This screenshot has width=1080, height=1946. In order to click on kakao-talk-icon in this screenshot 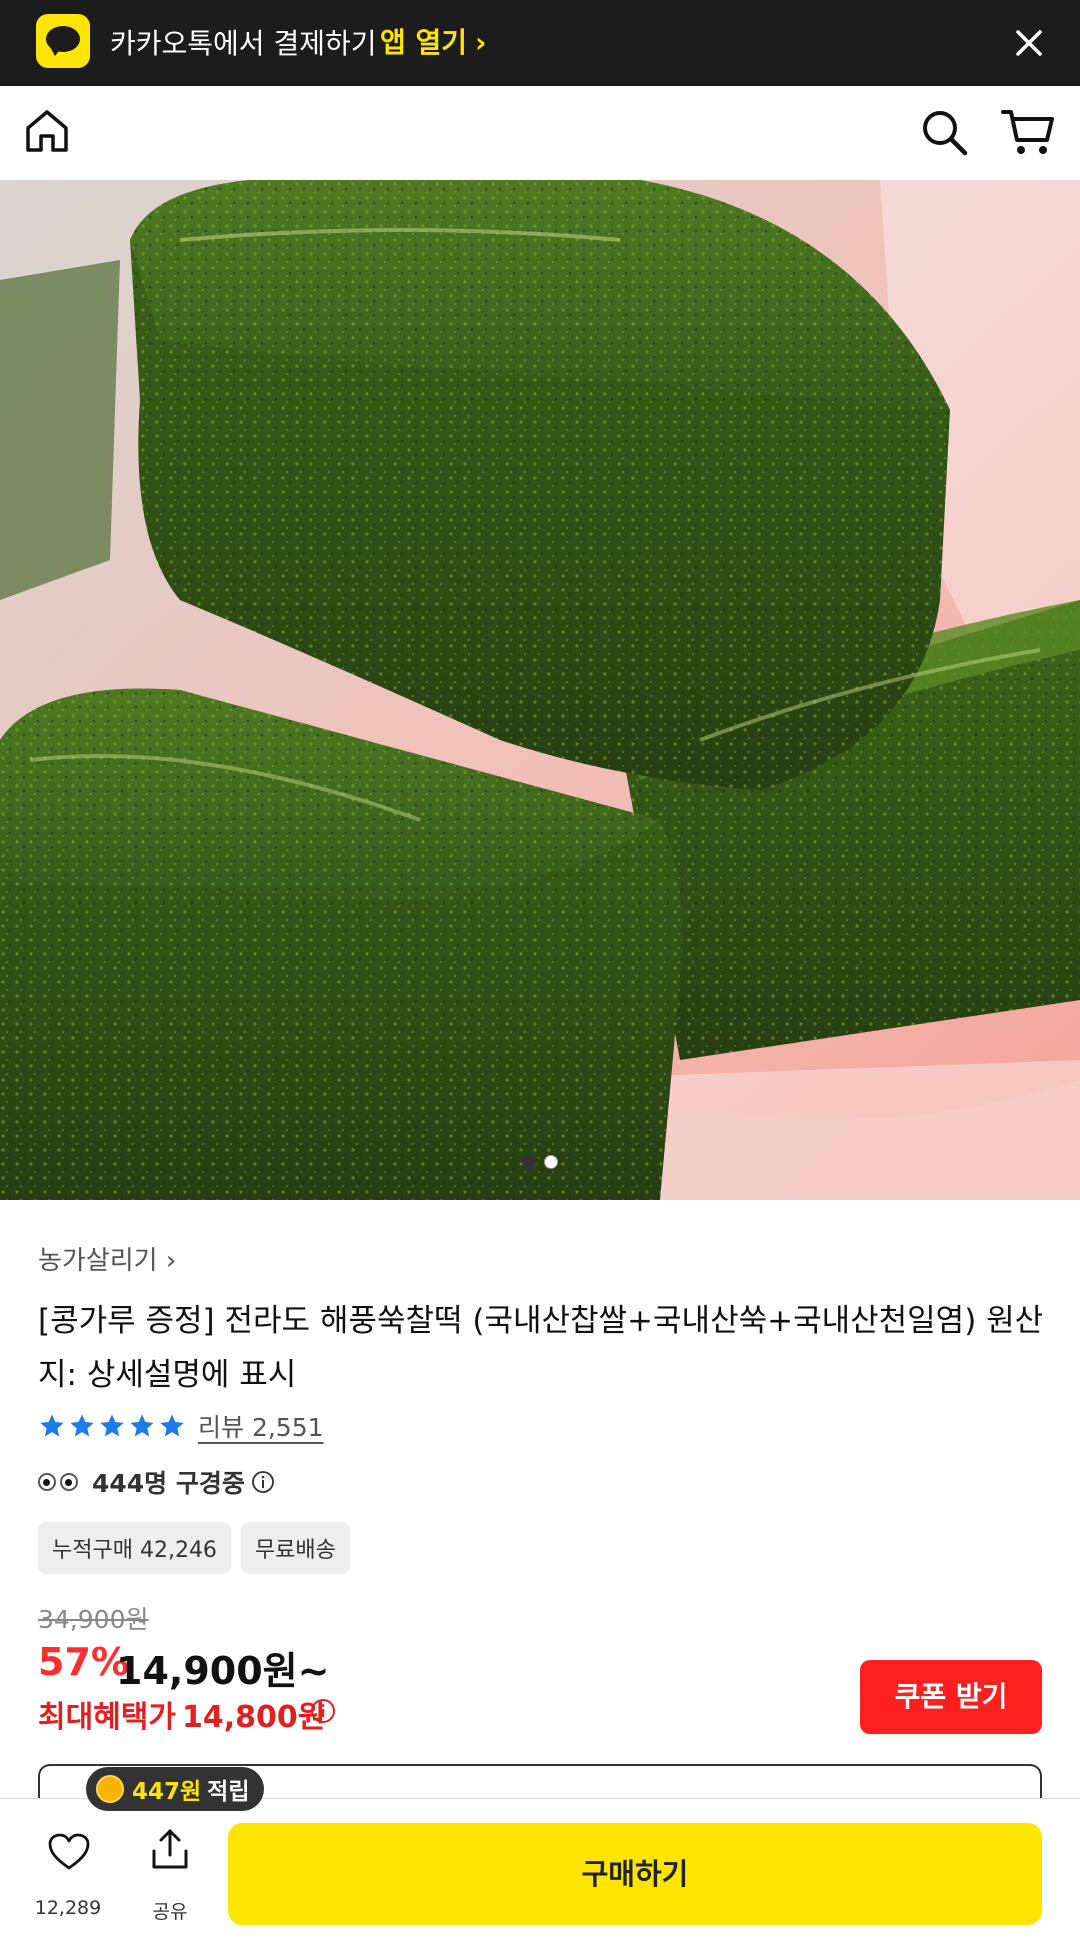, I will do `click(63, 41)`.